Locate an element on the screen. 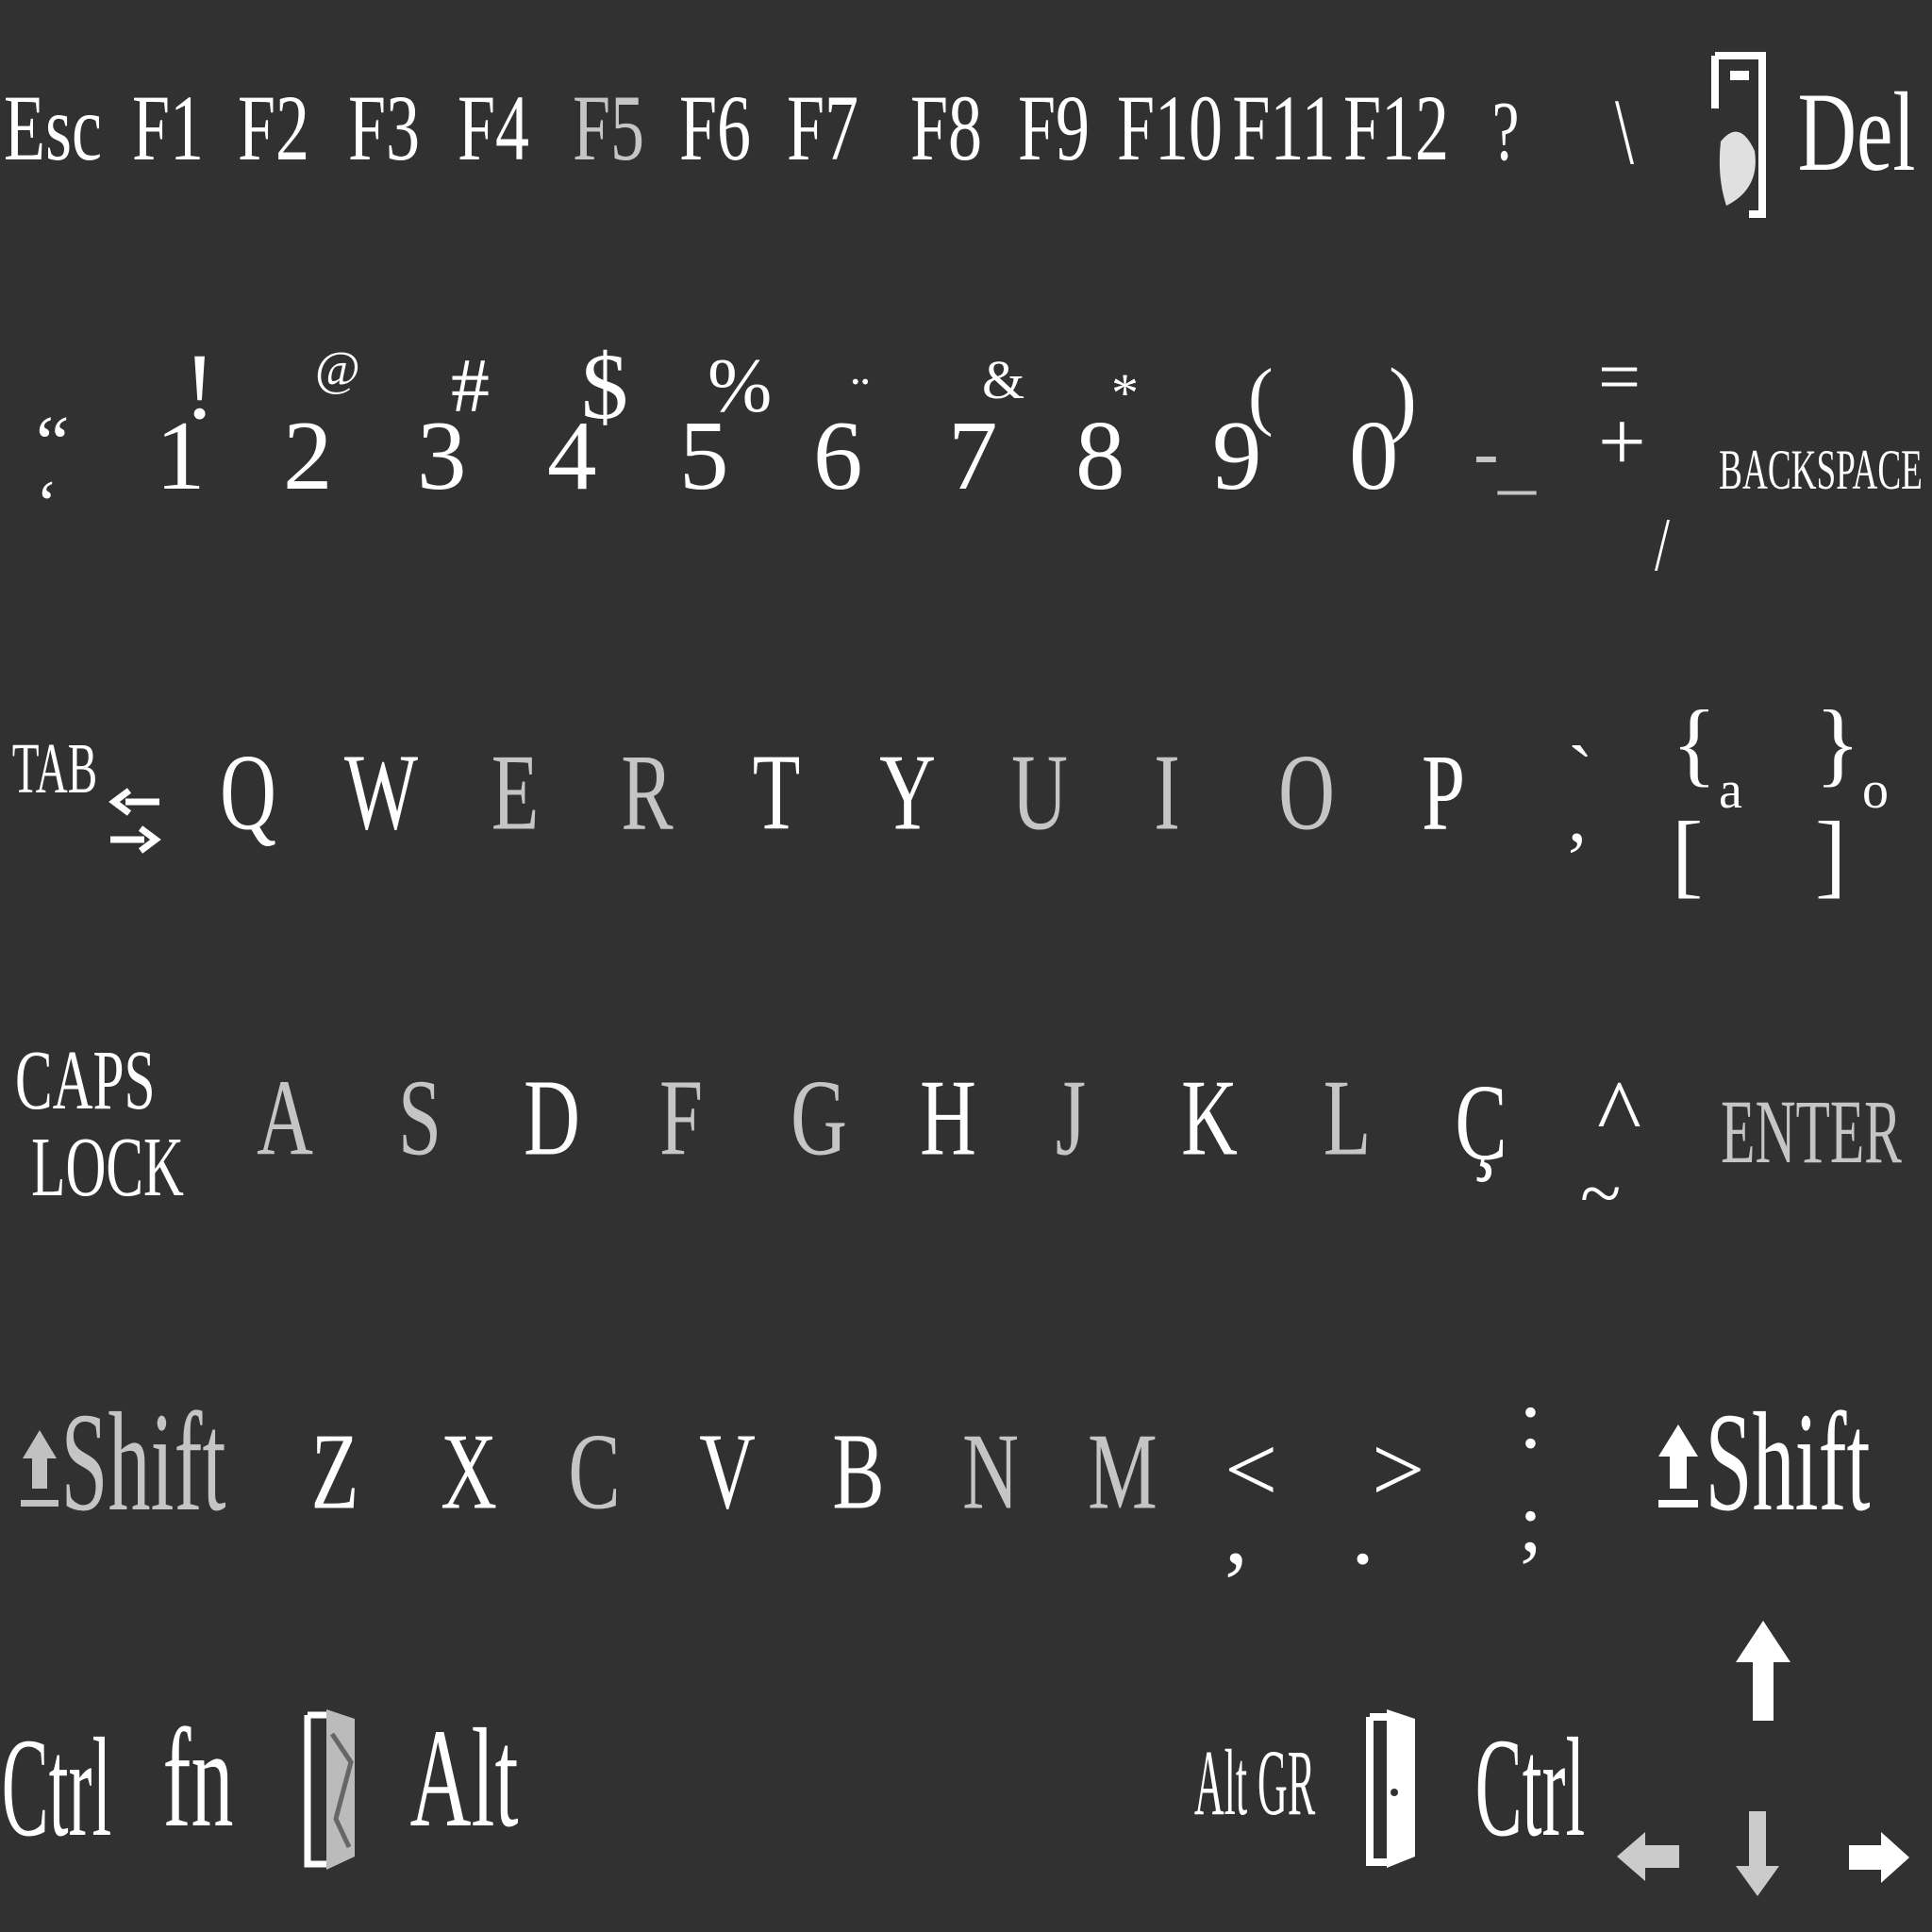 Image resolution: width=1932 pixels, height=1932 pixels. key-f: F is located at coordinates (681, 1118).